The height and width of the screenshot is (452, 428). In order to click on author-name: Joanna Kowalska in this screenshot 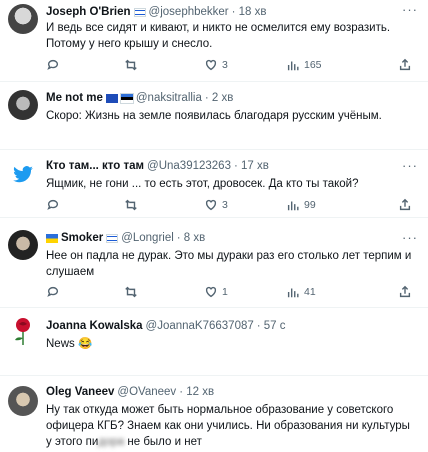, I will do `click(94, 326)`.